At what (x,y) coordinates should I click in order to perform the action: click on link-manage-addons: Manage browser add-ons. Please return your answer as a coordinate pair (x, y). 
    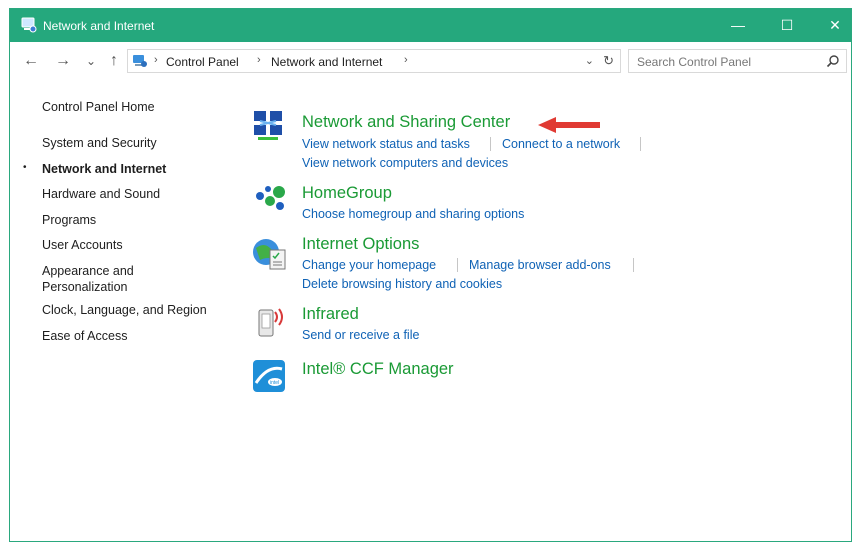
    Looking at the image, I should click on (540, 265).